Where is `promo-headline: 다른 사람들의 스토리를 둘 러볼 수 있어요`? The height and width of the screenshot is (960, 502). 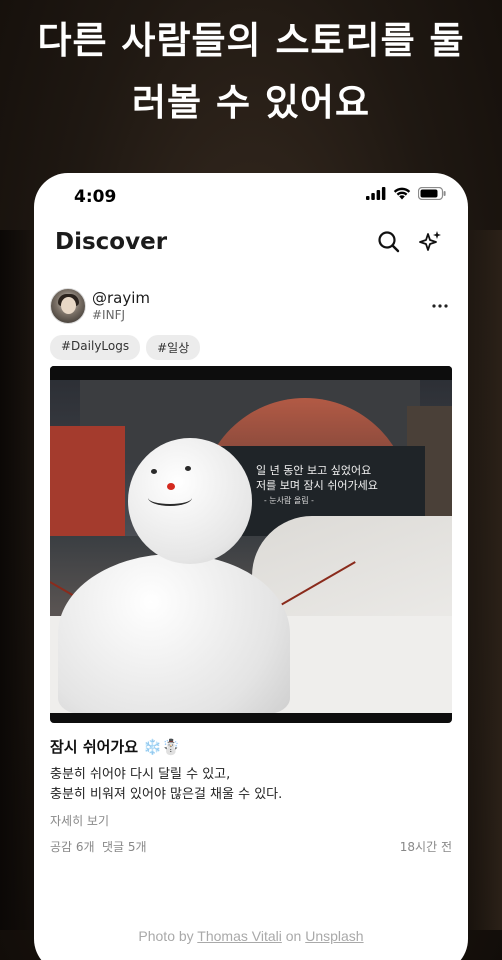
promo-headline: 다른 사람들의 스토리를 둘 러볼 수 있어요 is located at coordinates (251, 72).